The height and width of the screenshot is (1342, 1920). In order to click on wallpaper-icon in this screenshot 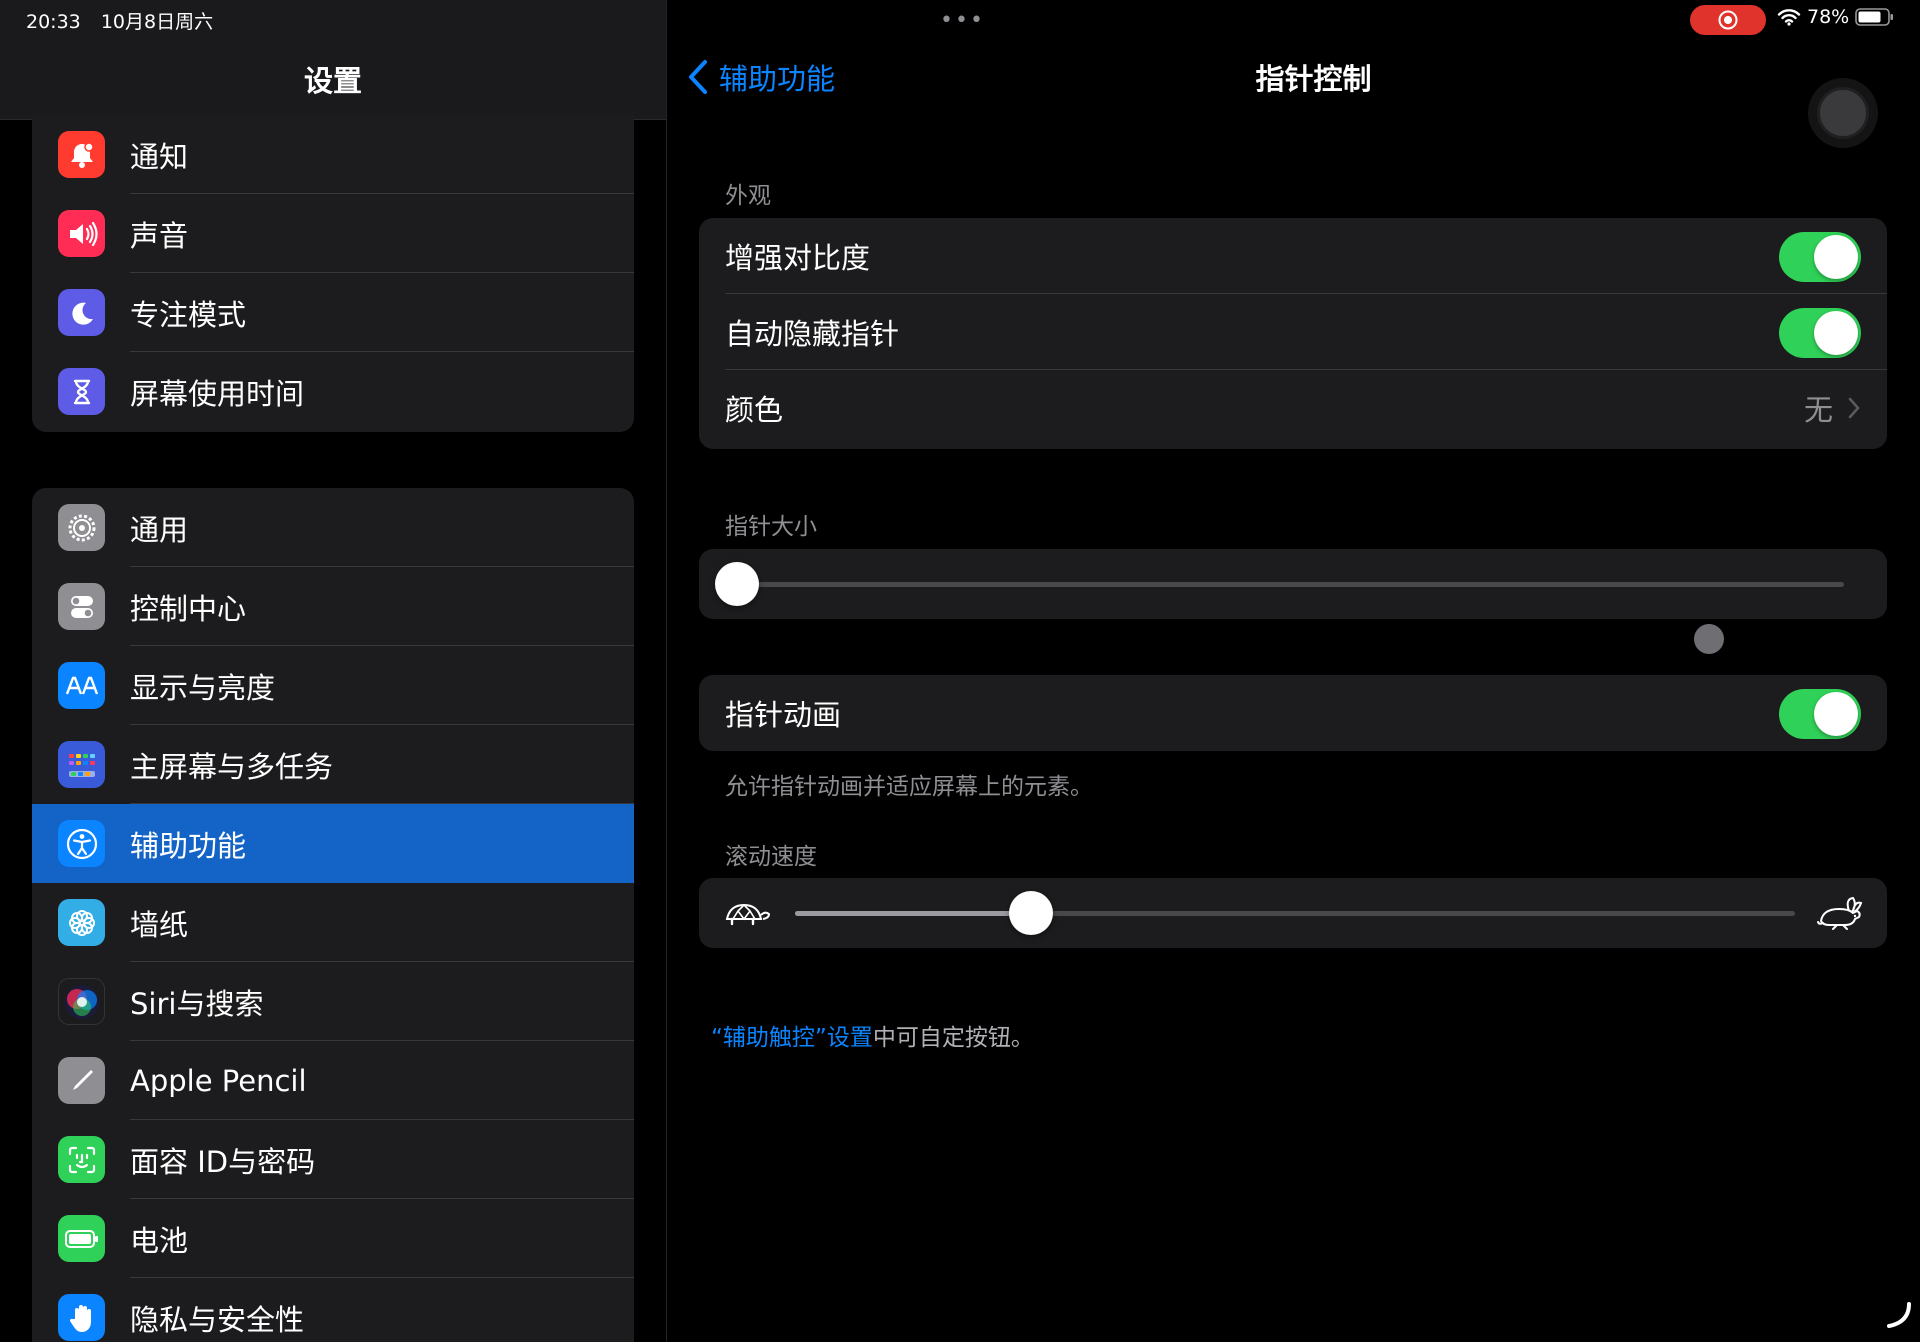, I will do `click(81, 922)`.